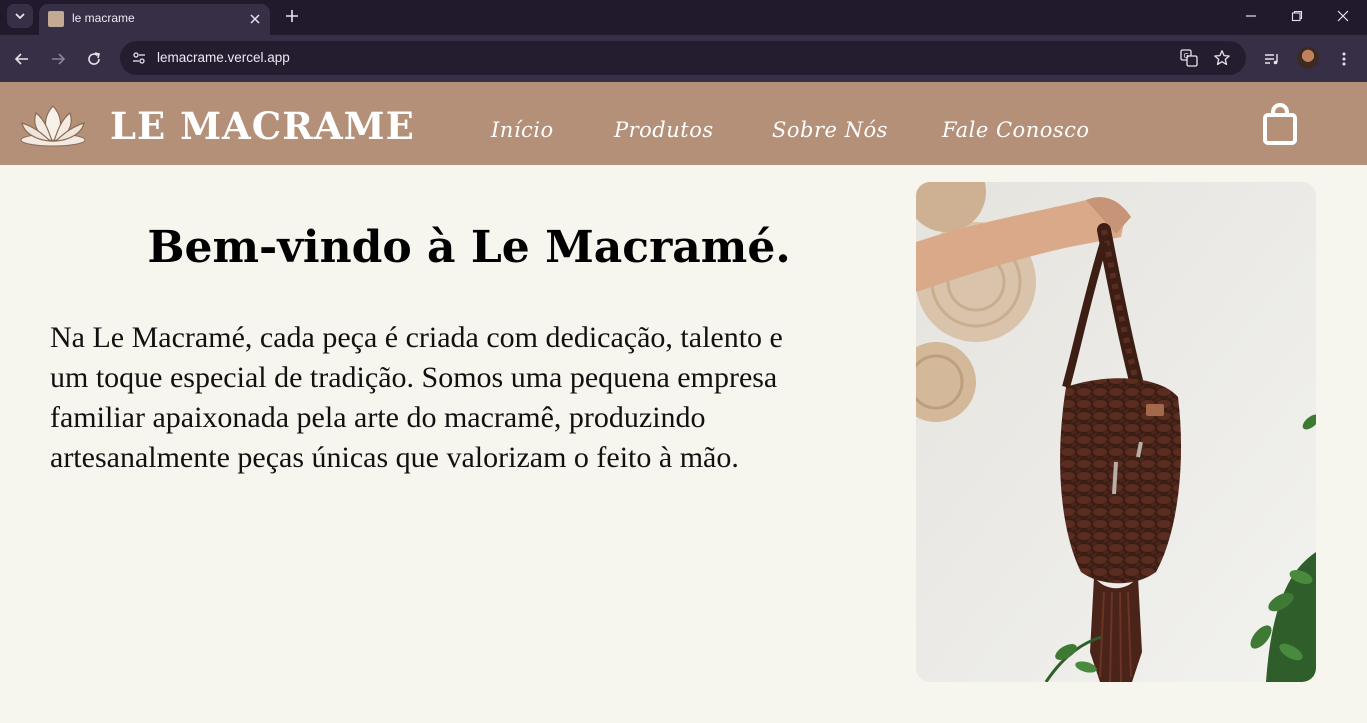 The width and height of the screenshot is (1367, 723). I want to click on more-vertical-icon, so click(1344, 59).